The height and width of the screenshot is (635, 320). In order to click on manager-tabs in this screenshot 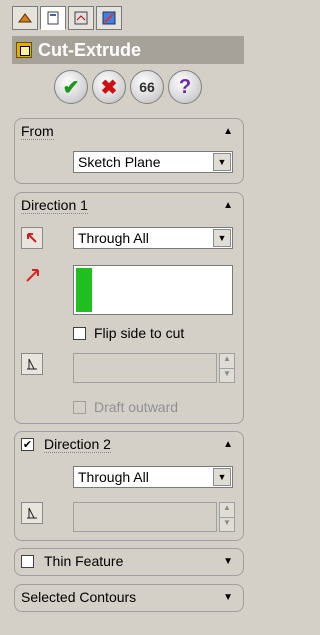, I will do `click(128, 19)`.